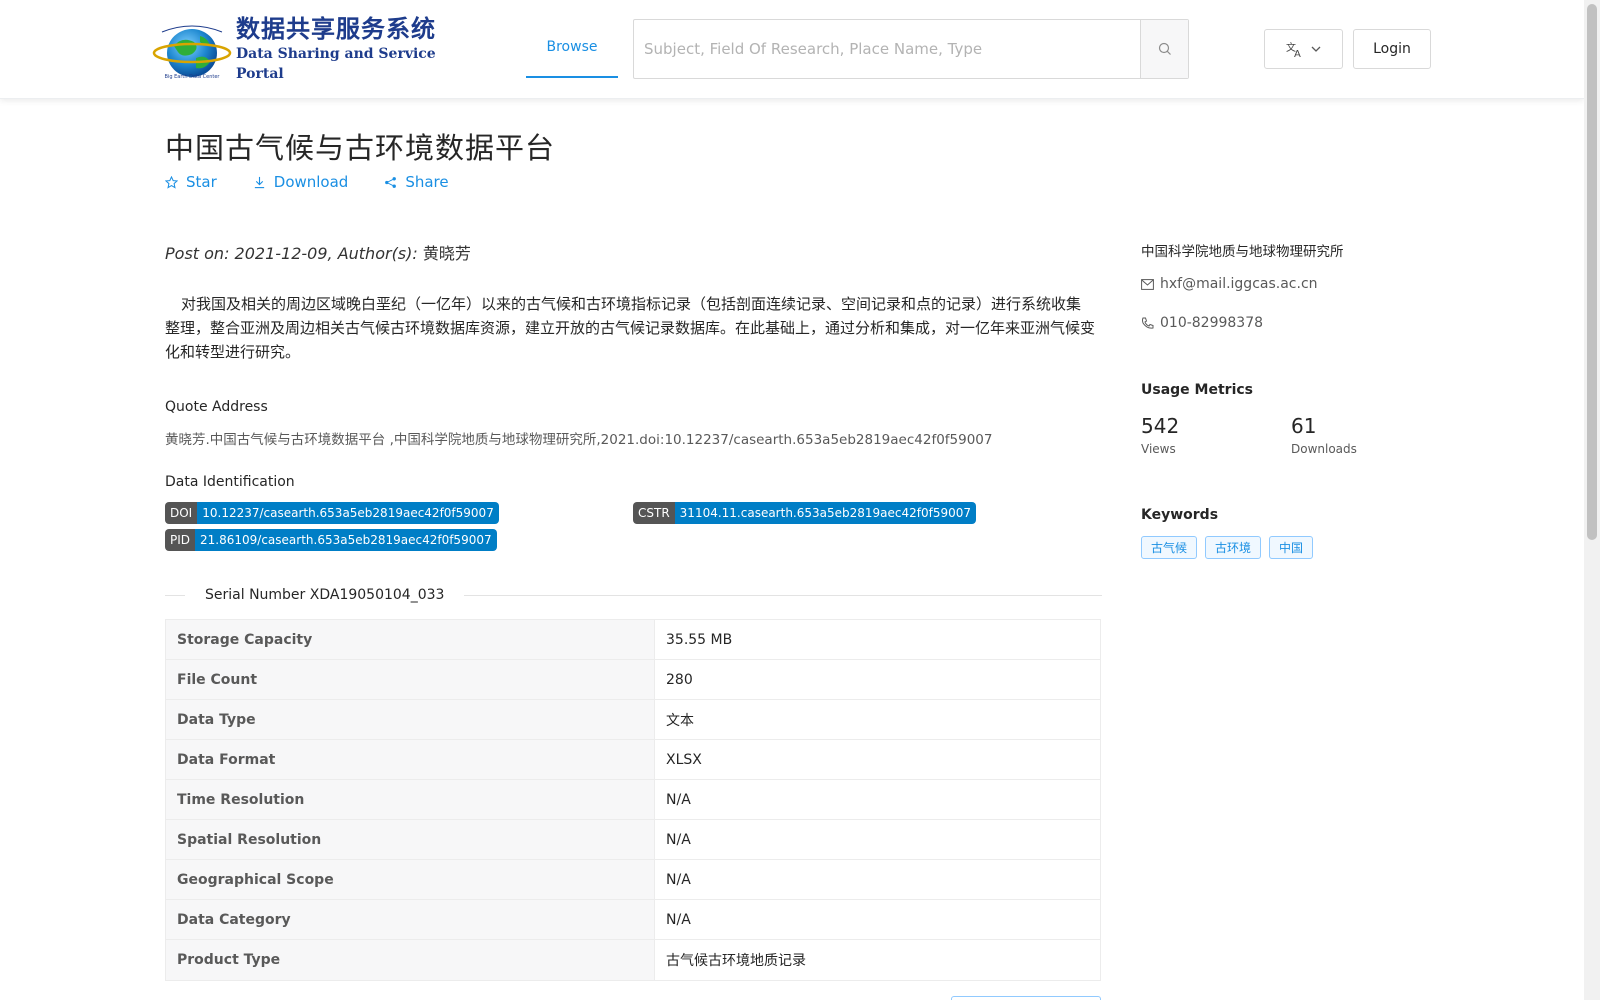 This screenshot has height=1000, width=1600. What do you see at coordinates (1169, 547) in the screenshot?
I see `keyword-tag: 古气候` at bounding box center [1169, 547].